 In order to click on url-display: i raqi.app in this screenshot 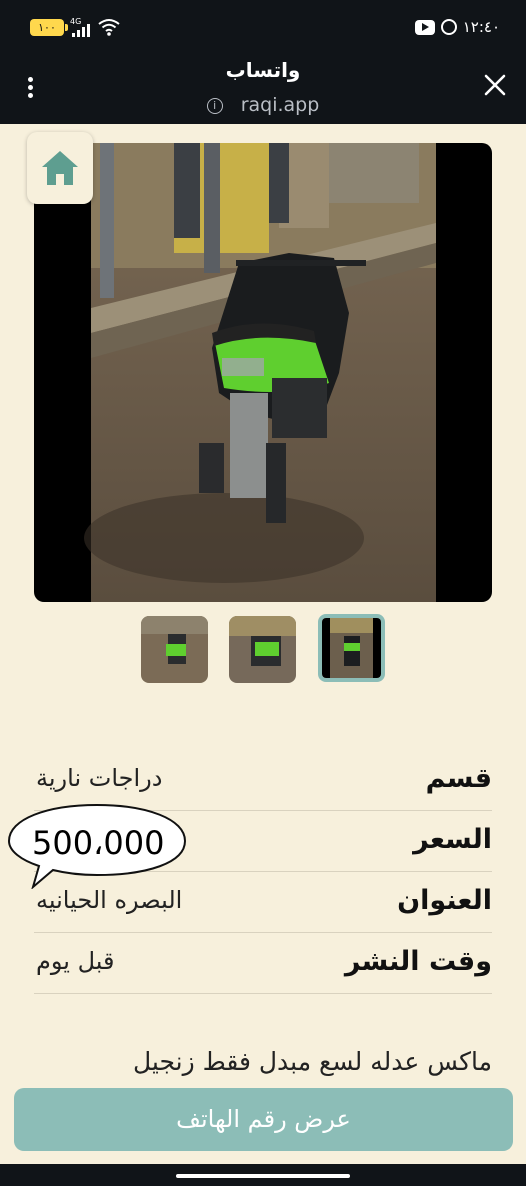, I will do `click(263, 105)`.